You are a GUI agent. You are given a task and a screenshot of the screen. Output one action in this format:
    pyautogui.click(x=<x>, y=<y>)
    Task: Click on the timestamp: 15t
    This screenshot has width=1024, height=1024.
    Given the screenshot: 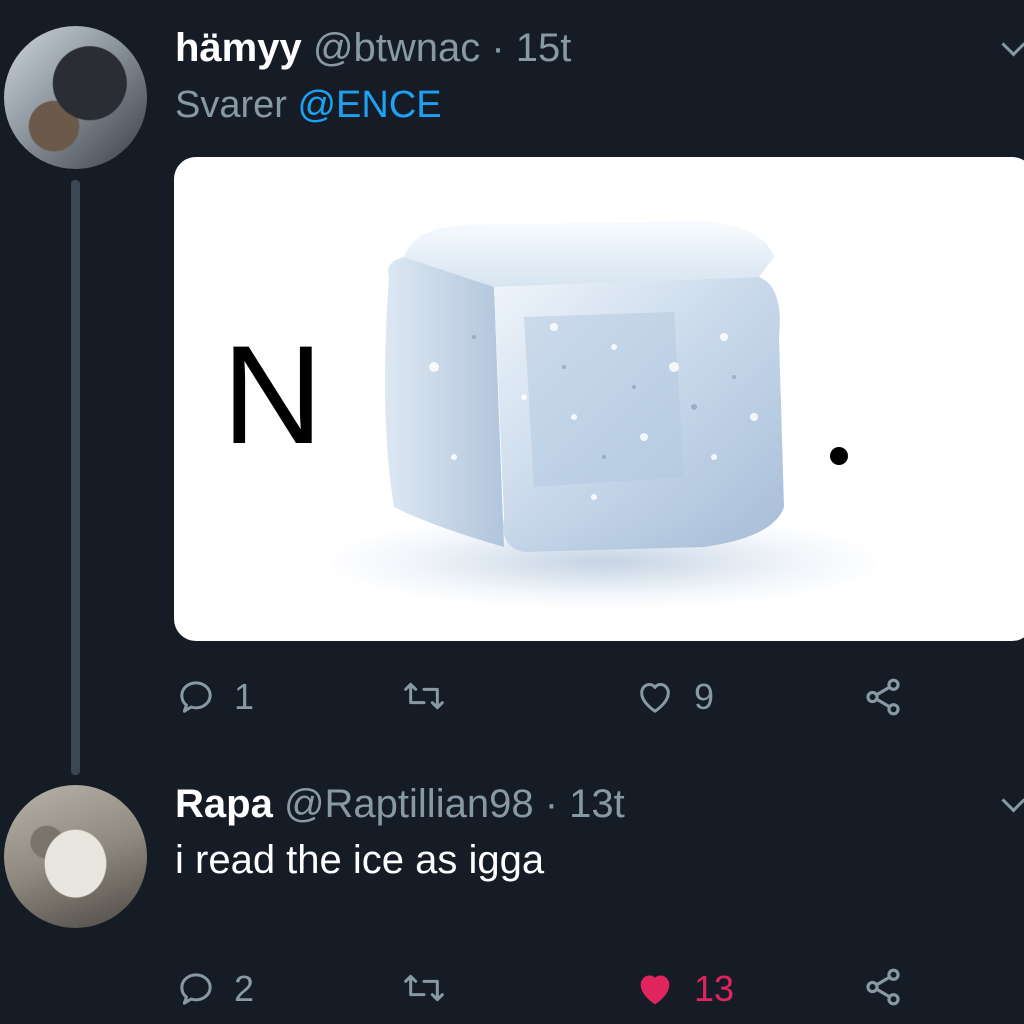 What is the action you would take?
    pyautogui.click(x=544, y=48)
    